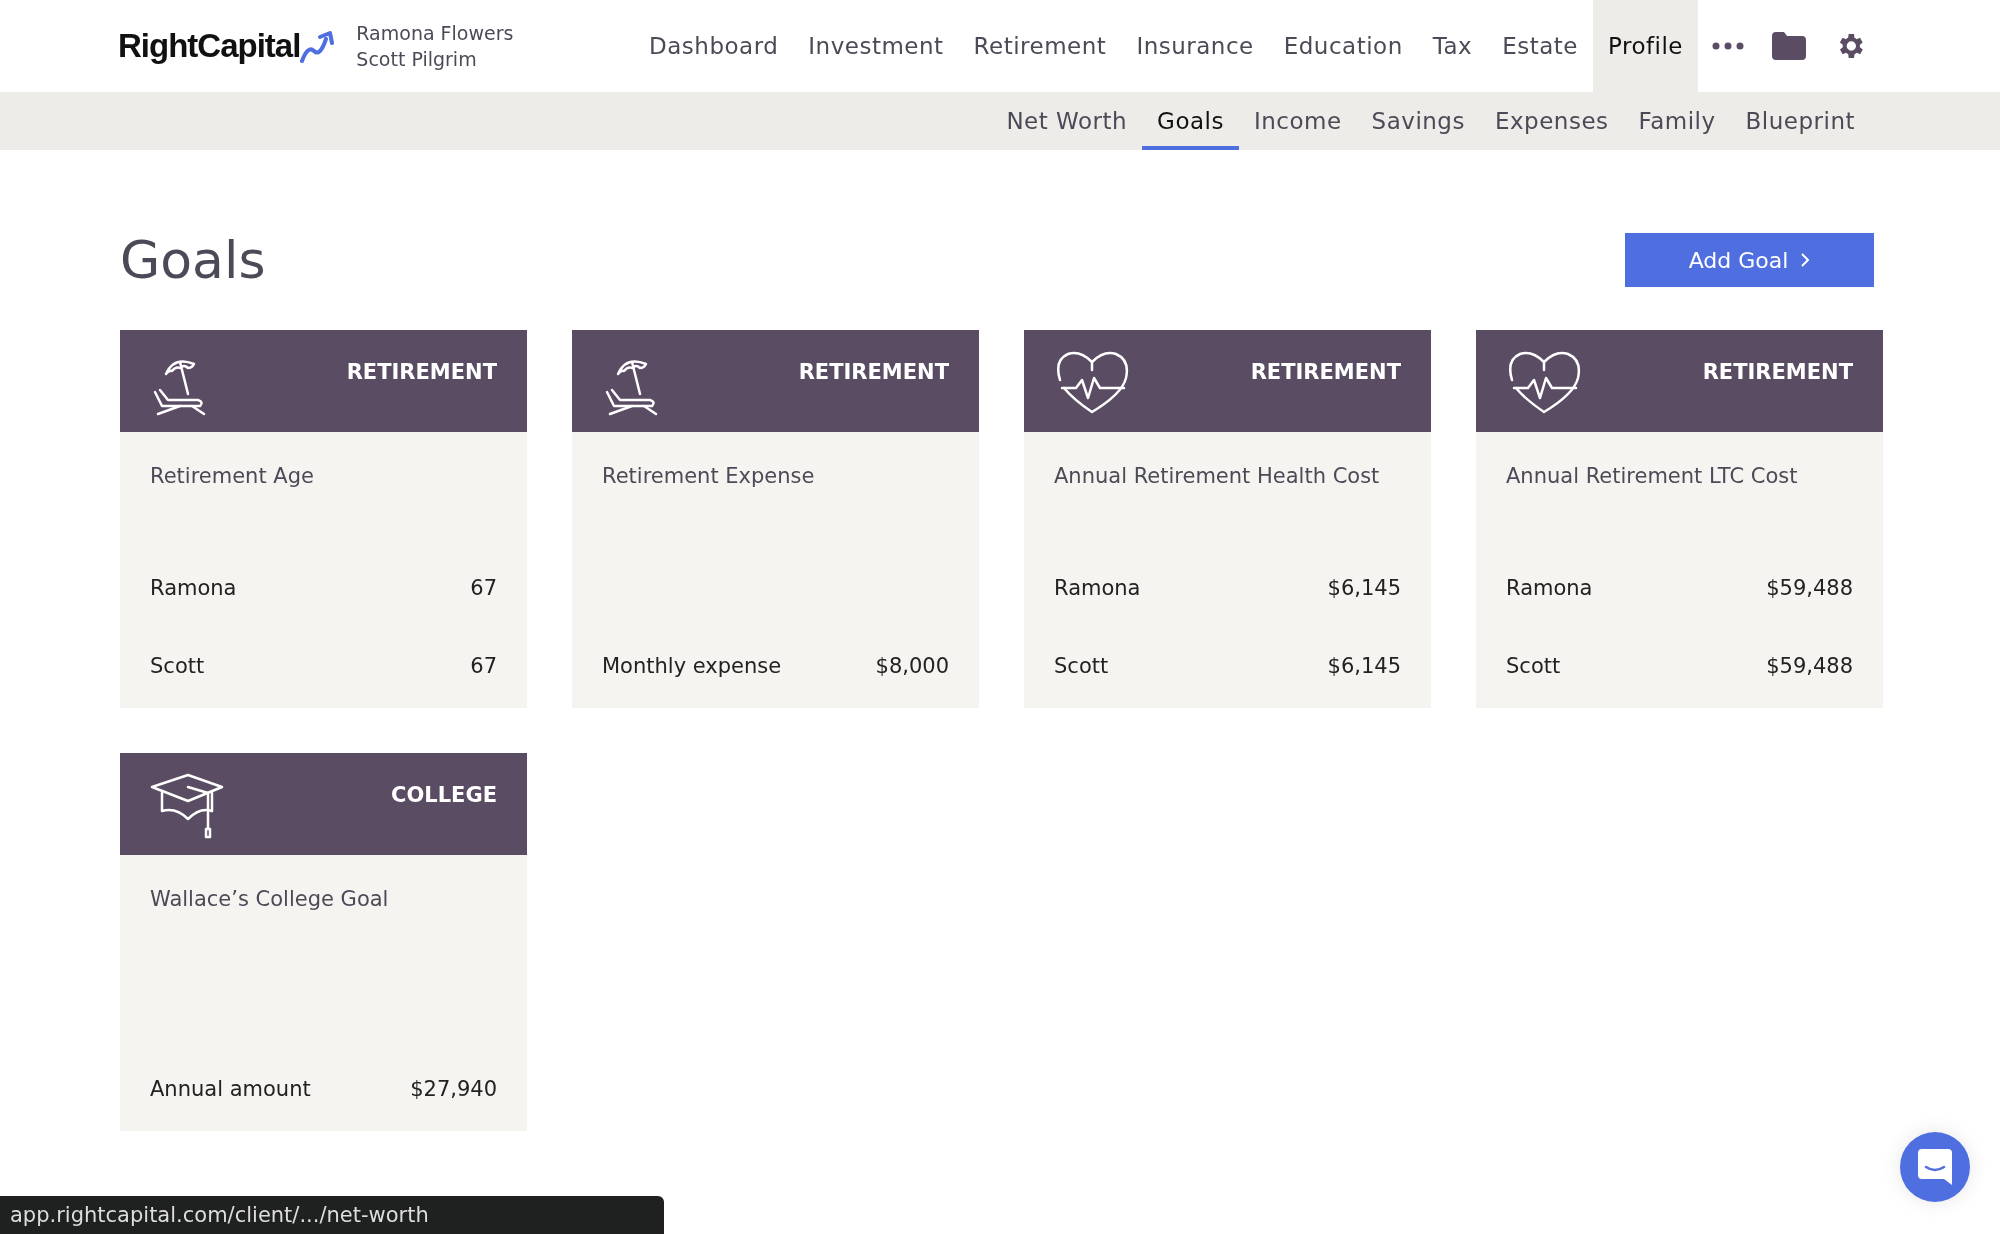 The image size is (2000, 1234). I want to click on nav-tab: Tax, so click(1452, 46).